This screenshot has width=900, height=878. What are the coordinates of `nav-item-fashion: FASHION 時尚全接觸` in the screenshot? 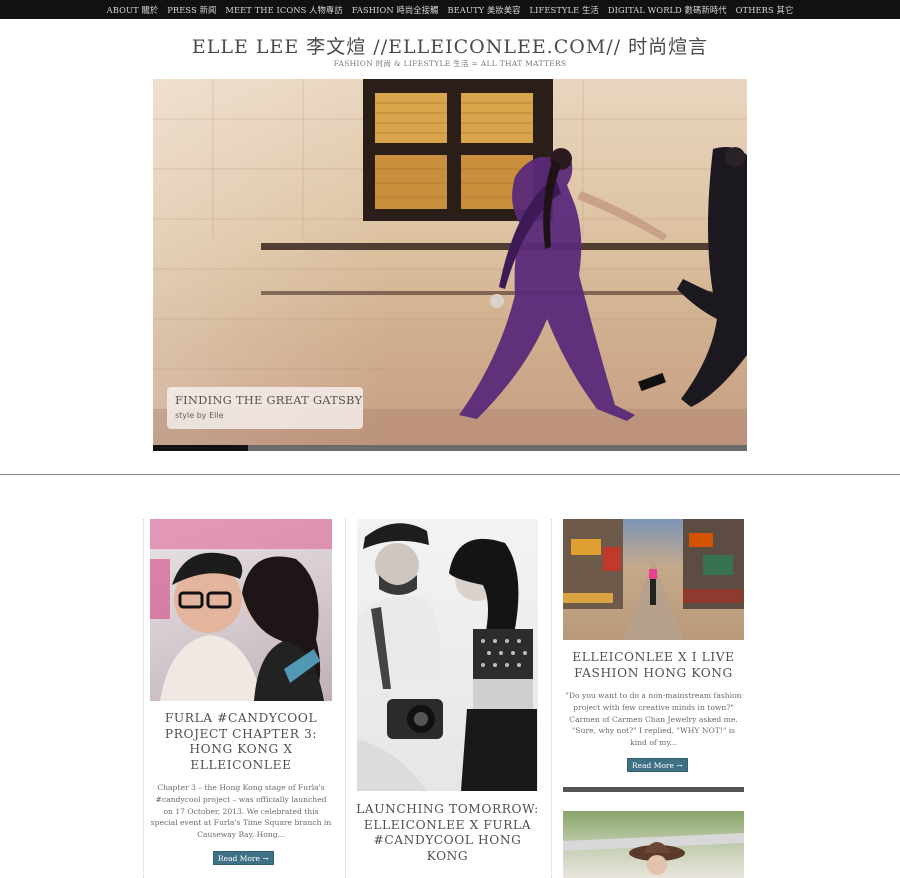 It's located at (395, 10).